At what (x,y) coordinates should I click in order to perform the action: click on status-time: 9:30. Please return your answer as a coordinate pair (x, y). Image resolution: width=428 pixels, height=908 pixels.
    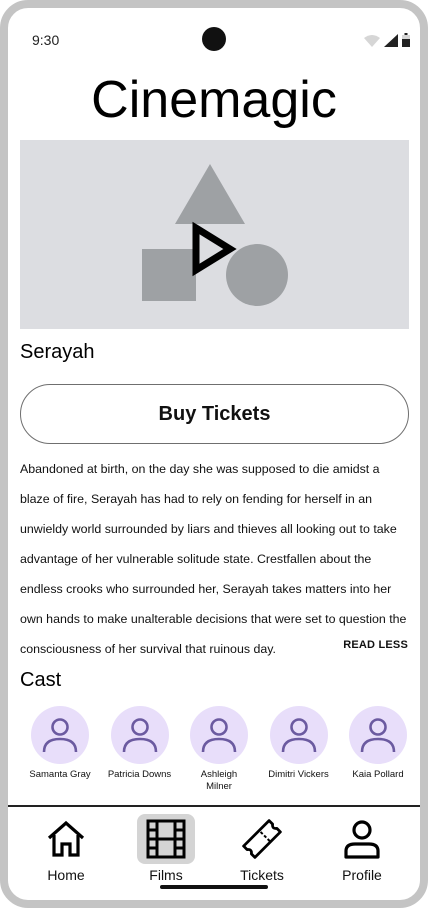
    Looking at the image, I should click on (46, 40).